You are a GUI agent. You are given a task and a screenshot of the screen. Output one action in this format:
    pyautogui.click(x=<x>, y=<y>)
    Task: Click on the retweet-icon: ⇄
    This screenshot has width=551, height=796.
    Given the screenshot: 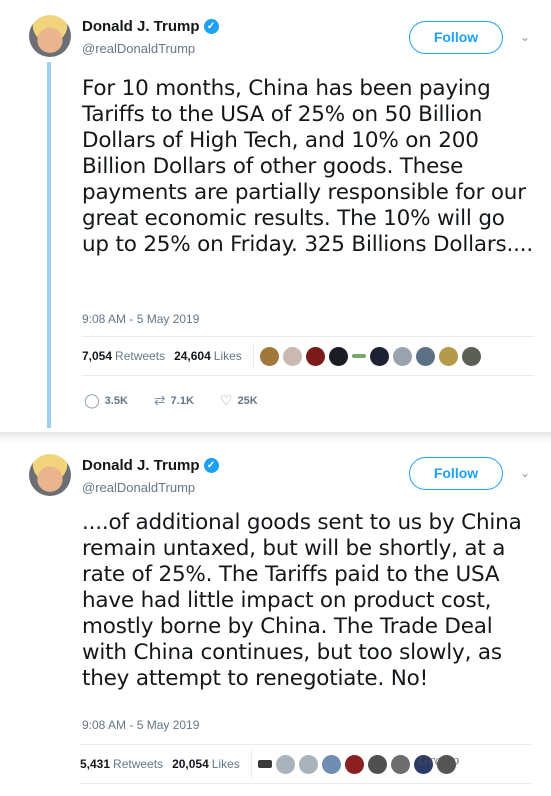 What is the action you would take?
    pyautogui.click(x=159, y=400)
    